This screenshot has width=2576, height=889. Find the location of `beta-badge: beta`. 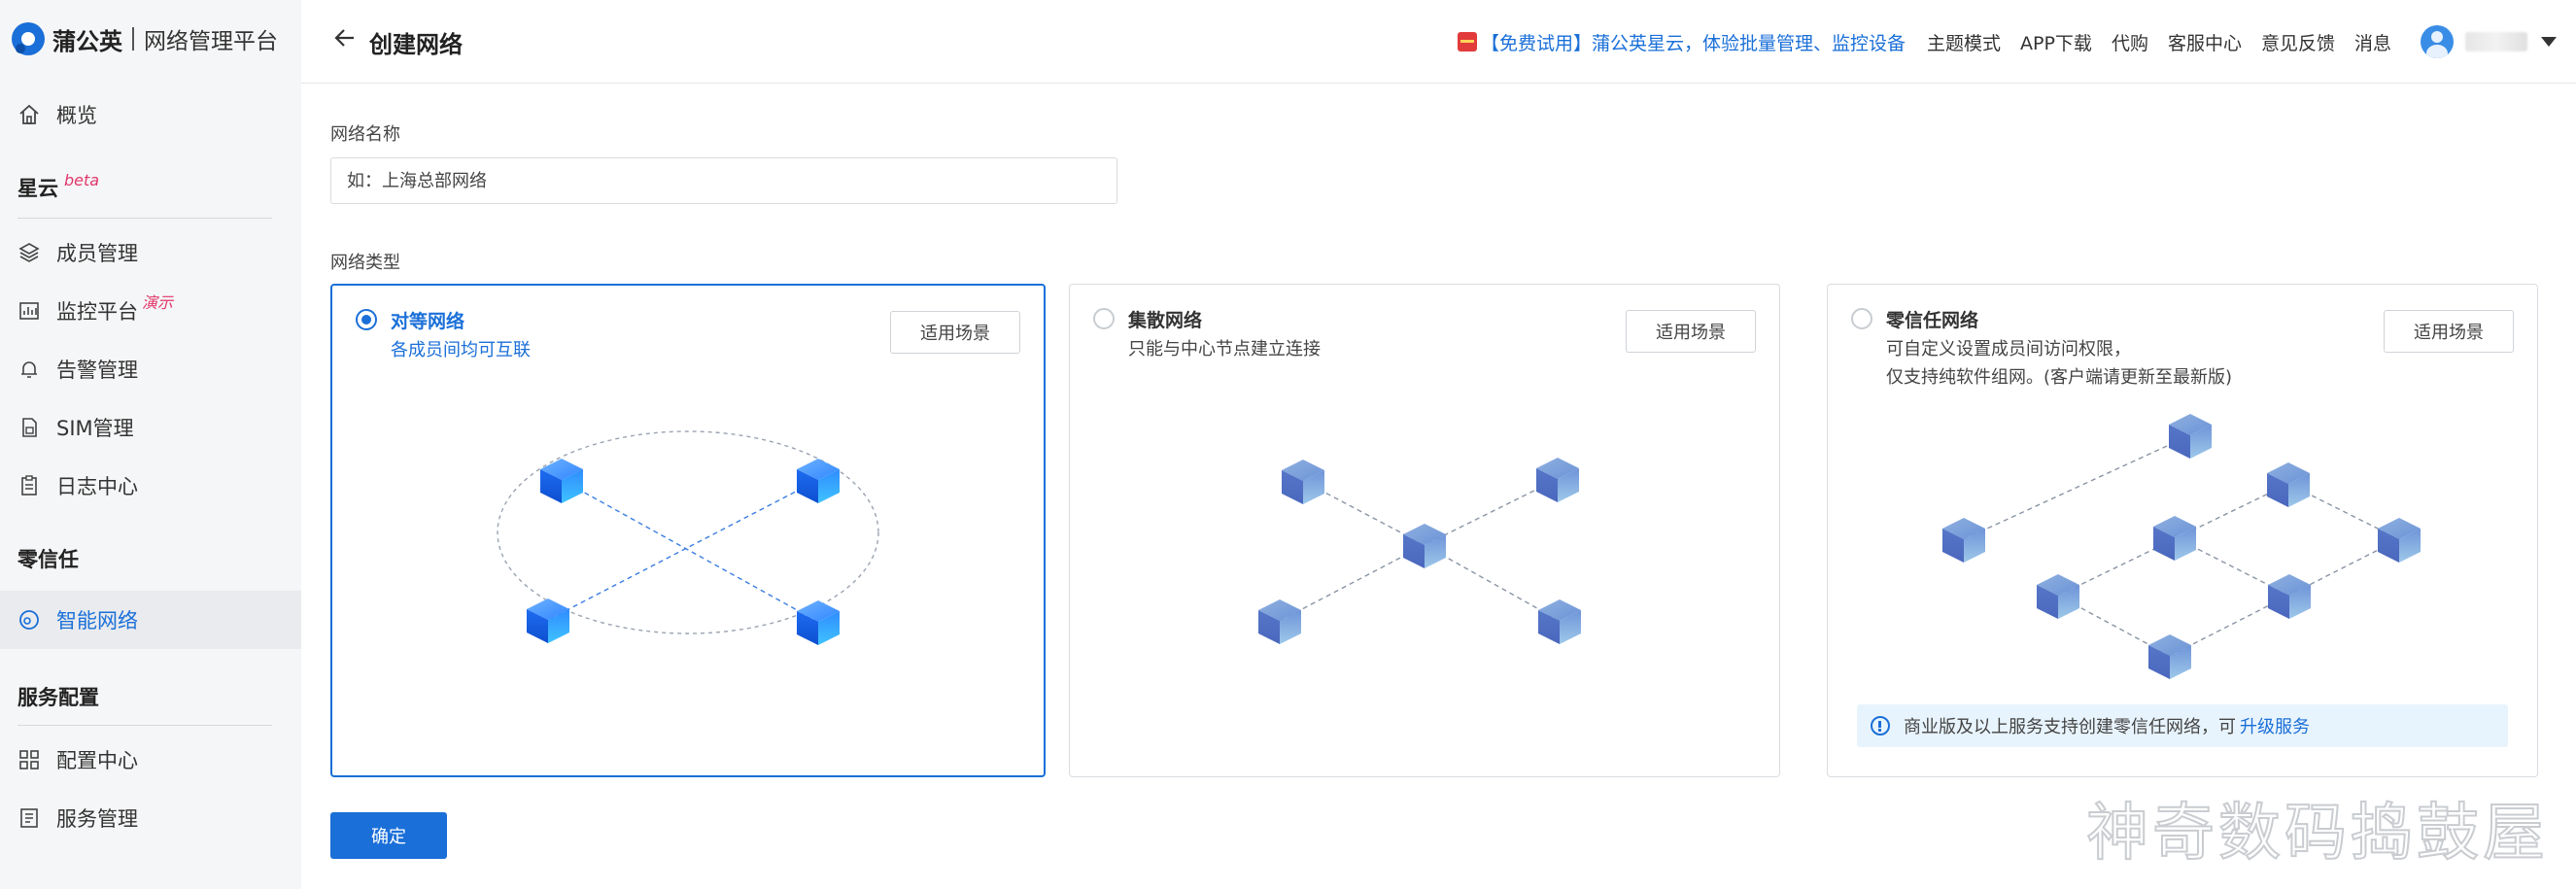

beta-badge: beta is located at coordinates (82, 180).